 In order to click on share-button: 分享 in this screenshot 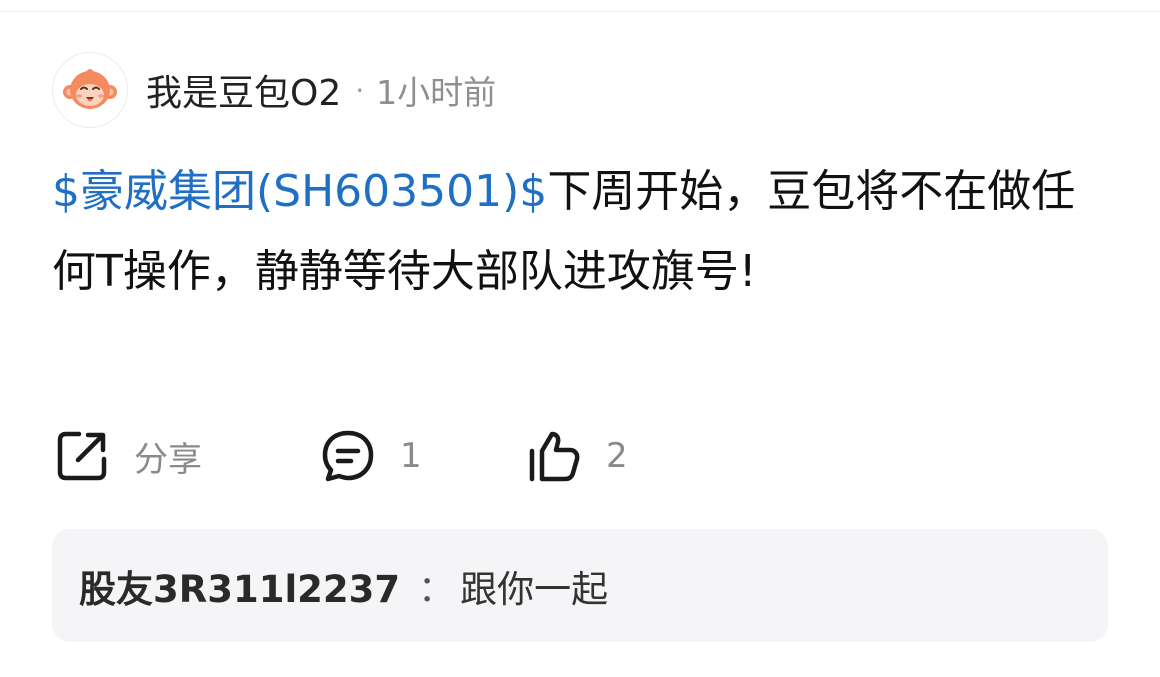, I will do `click(185, 456)`.